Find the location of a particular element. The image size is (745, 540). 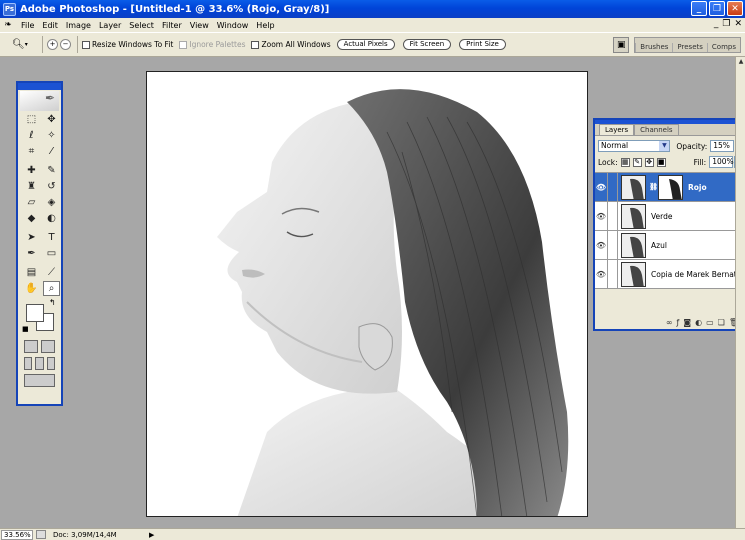

opacity-input: 15% is located at coordinates (722, 146).